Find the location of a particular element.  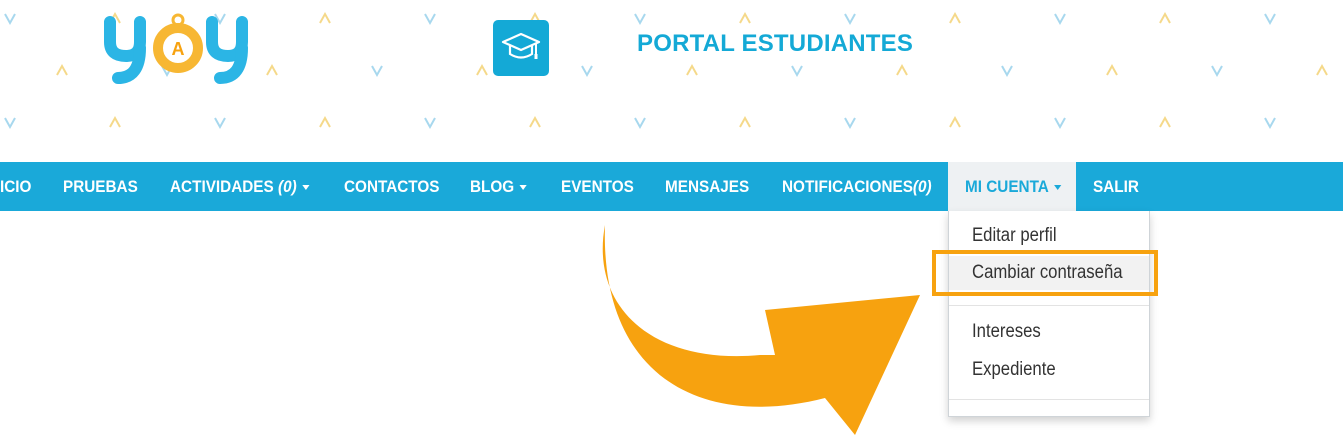

nav-item-salir: SALIR is located at coordinates (1116, 186).